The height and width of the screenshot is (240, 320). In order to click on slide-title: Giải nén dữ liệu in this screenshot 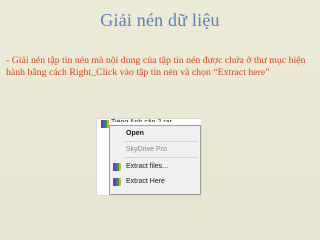, I will do `click(160, 20)`.